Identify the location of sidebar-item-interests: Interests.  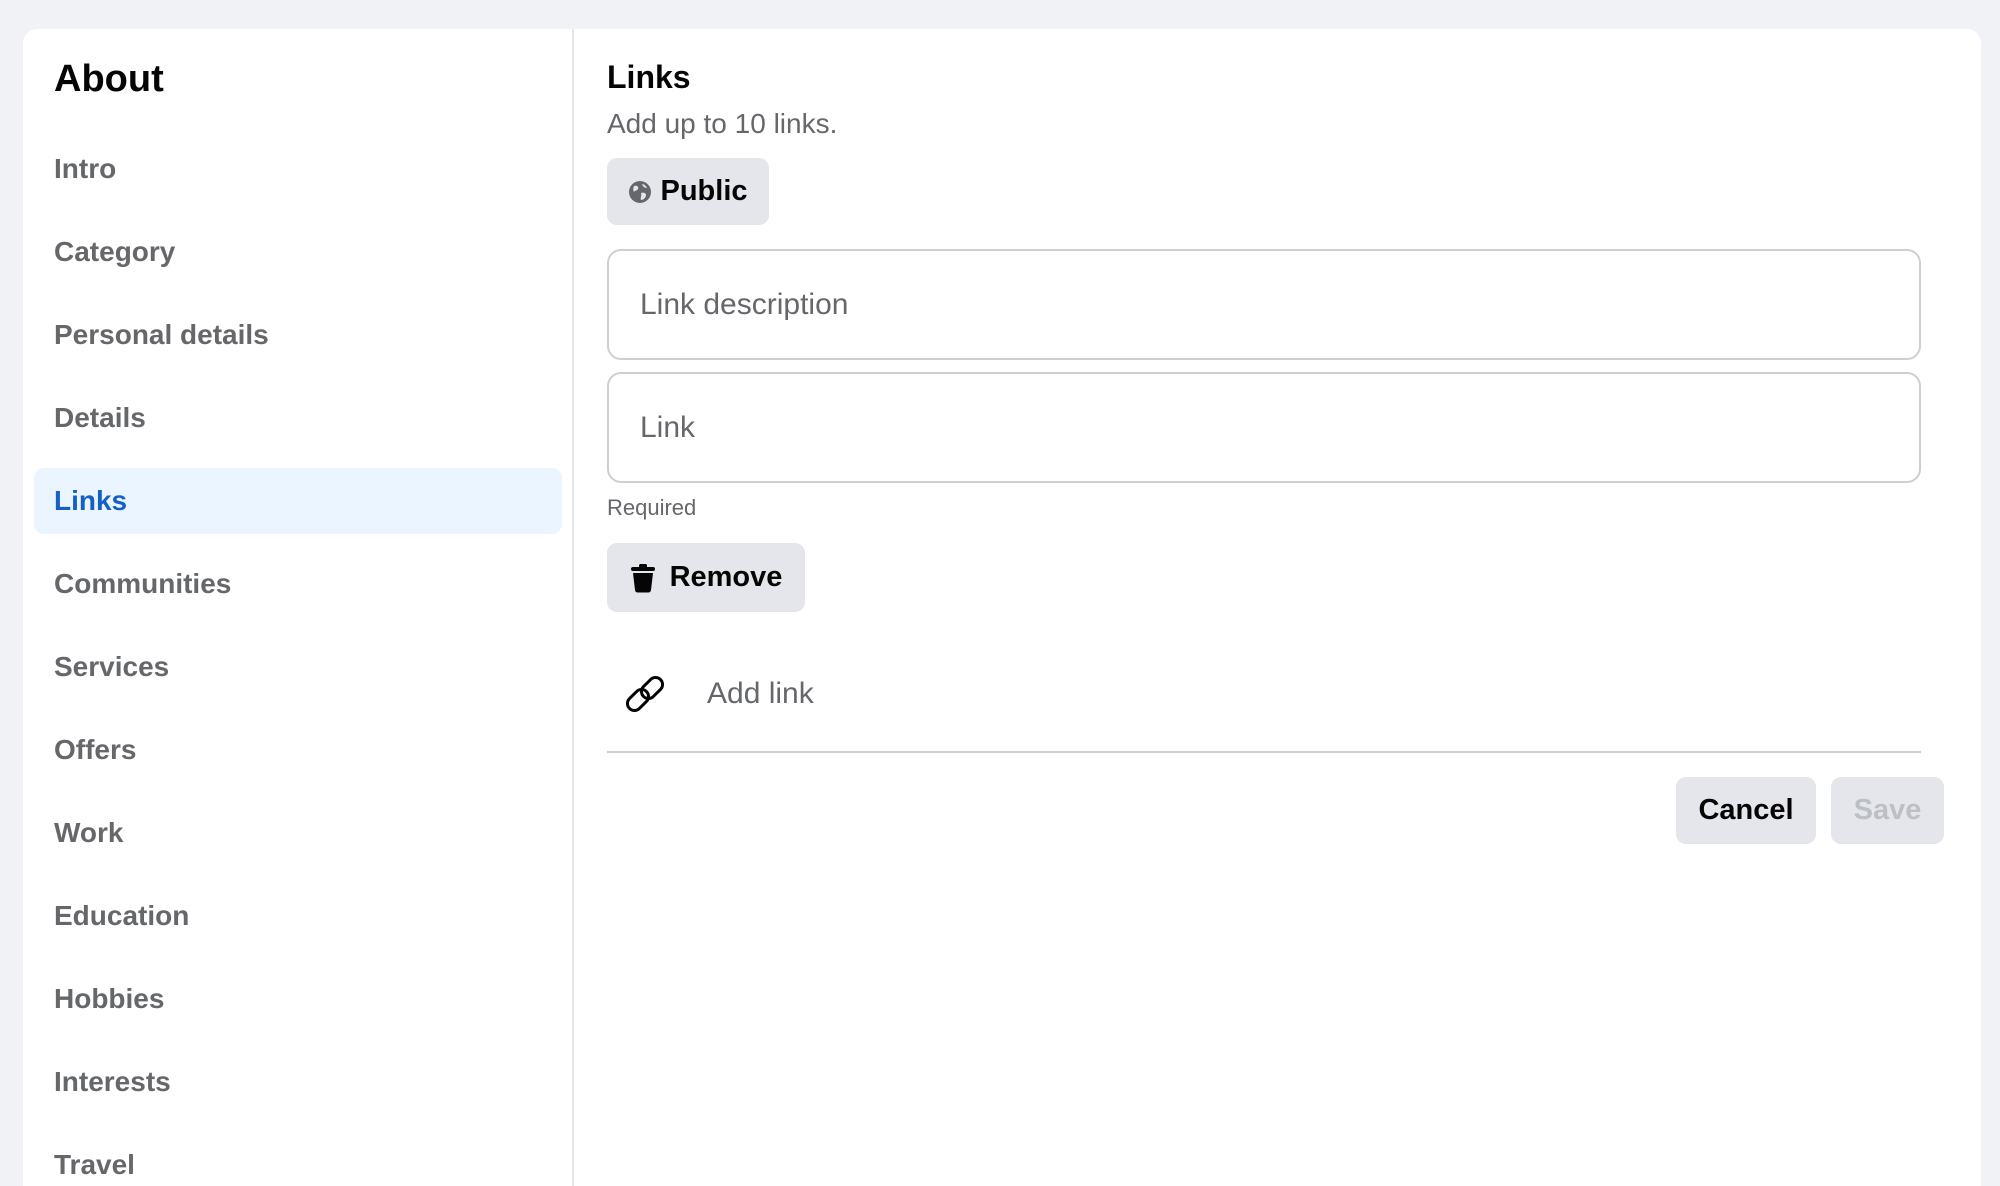
(298, 1082).